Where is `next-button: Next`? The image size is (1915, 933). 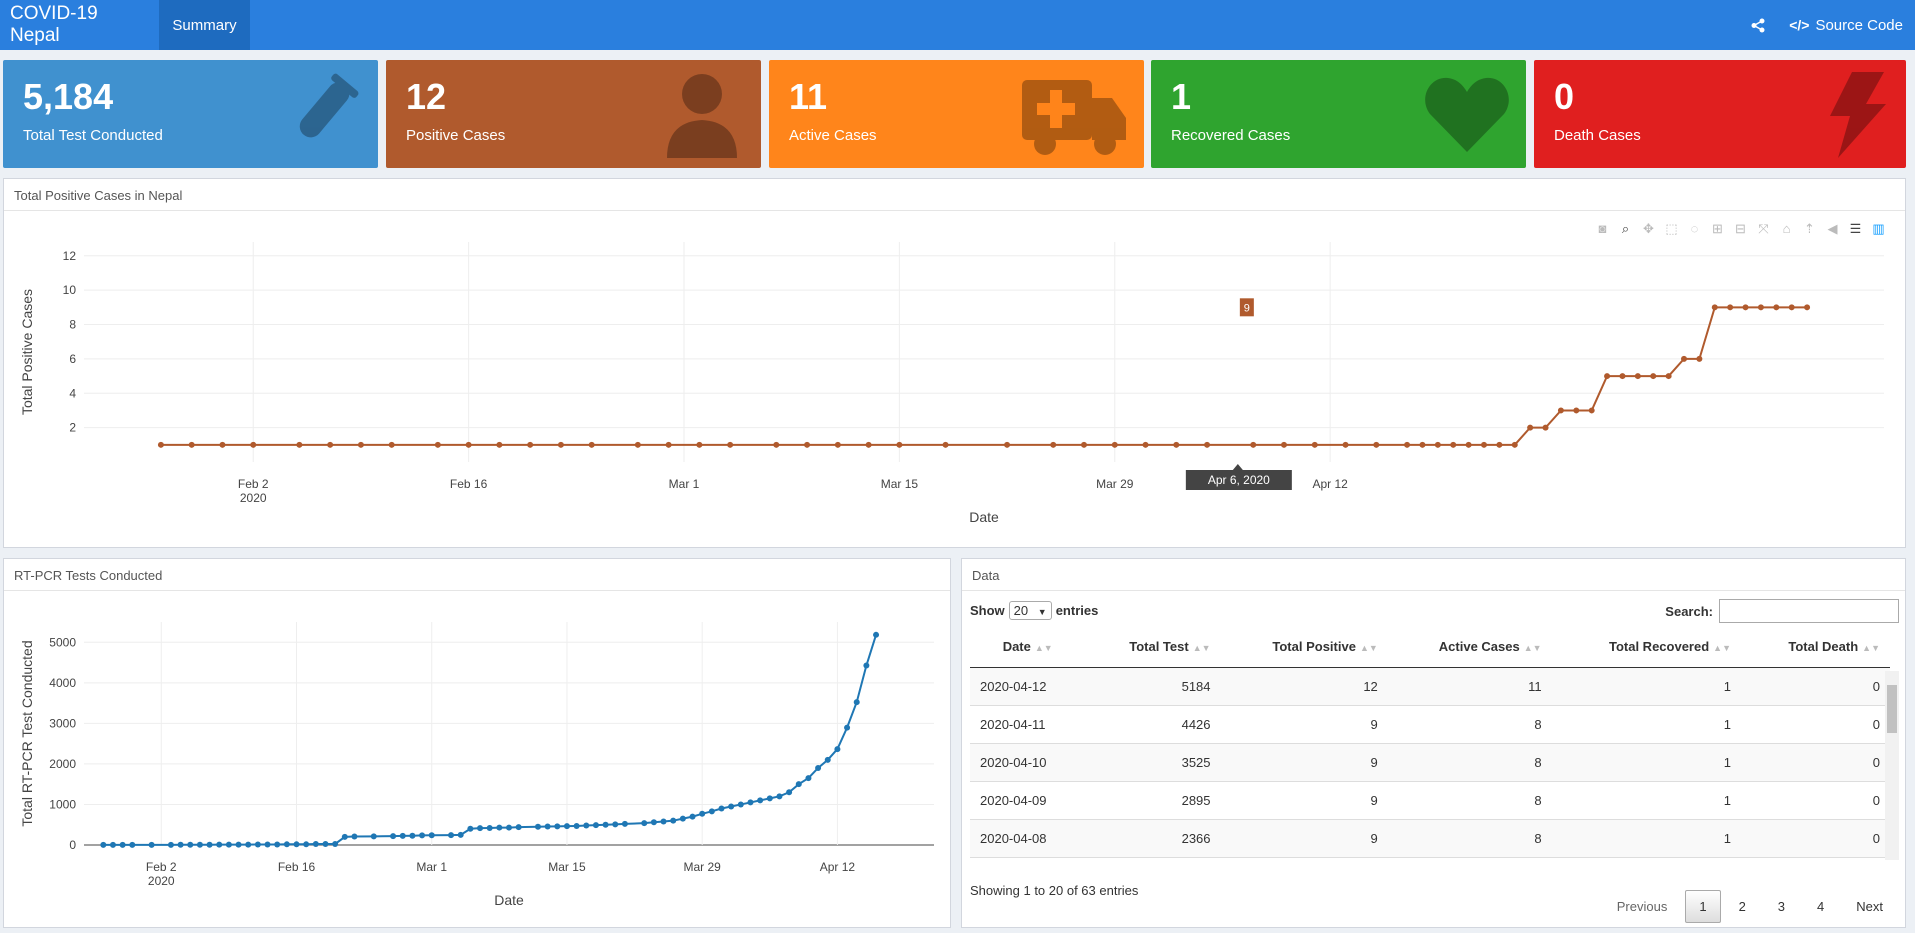 next-button: Next is located at coordinates (1869, 906).